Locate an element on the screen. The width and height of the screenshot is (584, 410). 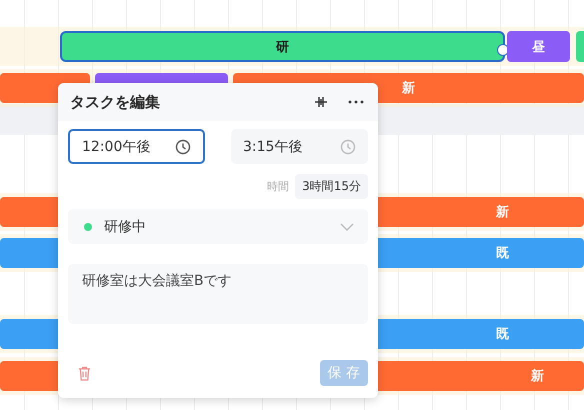
notes-field: 研修室は大会議室Bです is located at coordinates (218, 294).